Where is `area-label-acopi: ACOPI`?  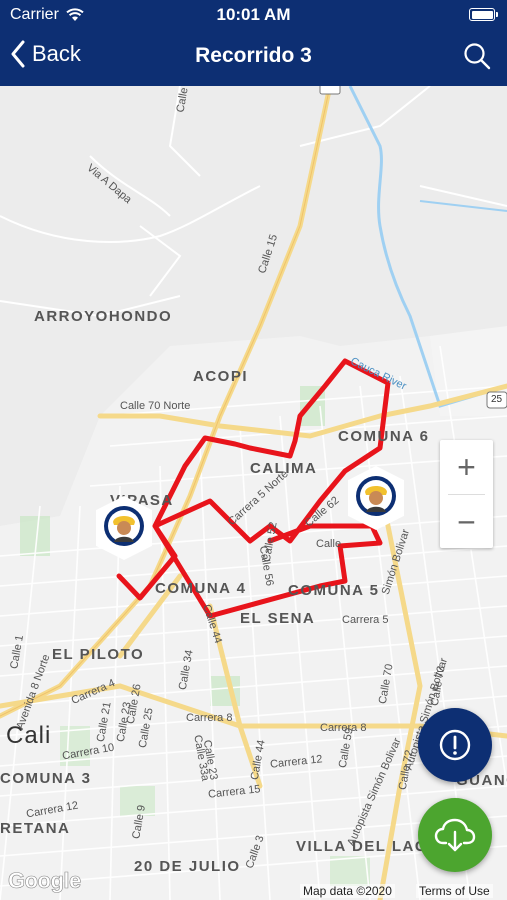
area-label-acopi: ACOPI is located at coordinates (221, 376).